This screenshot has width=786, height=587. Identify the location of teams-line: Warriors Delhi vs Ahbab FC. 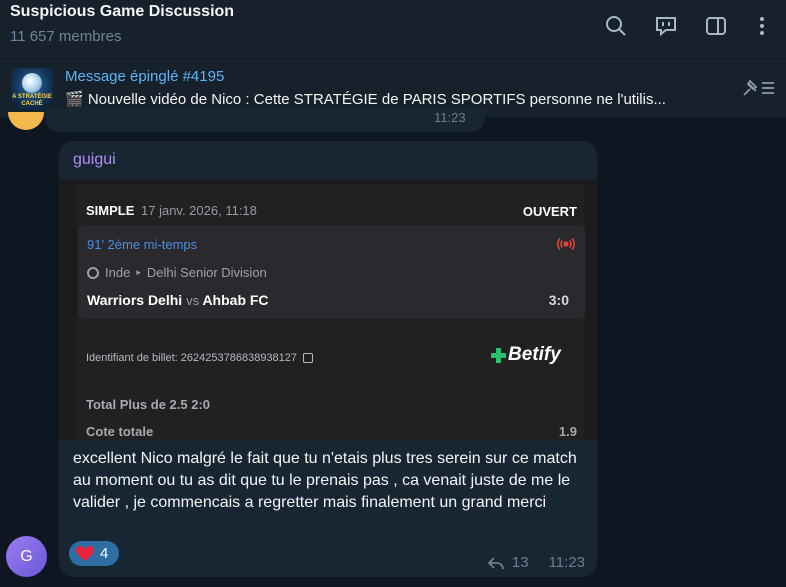
(178, 300).